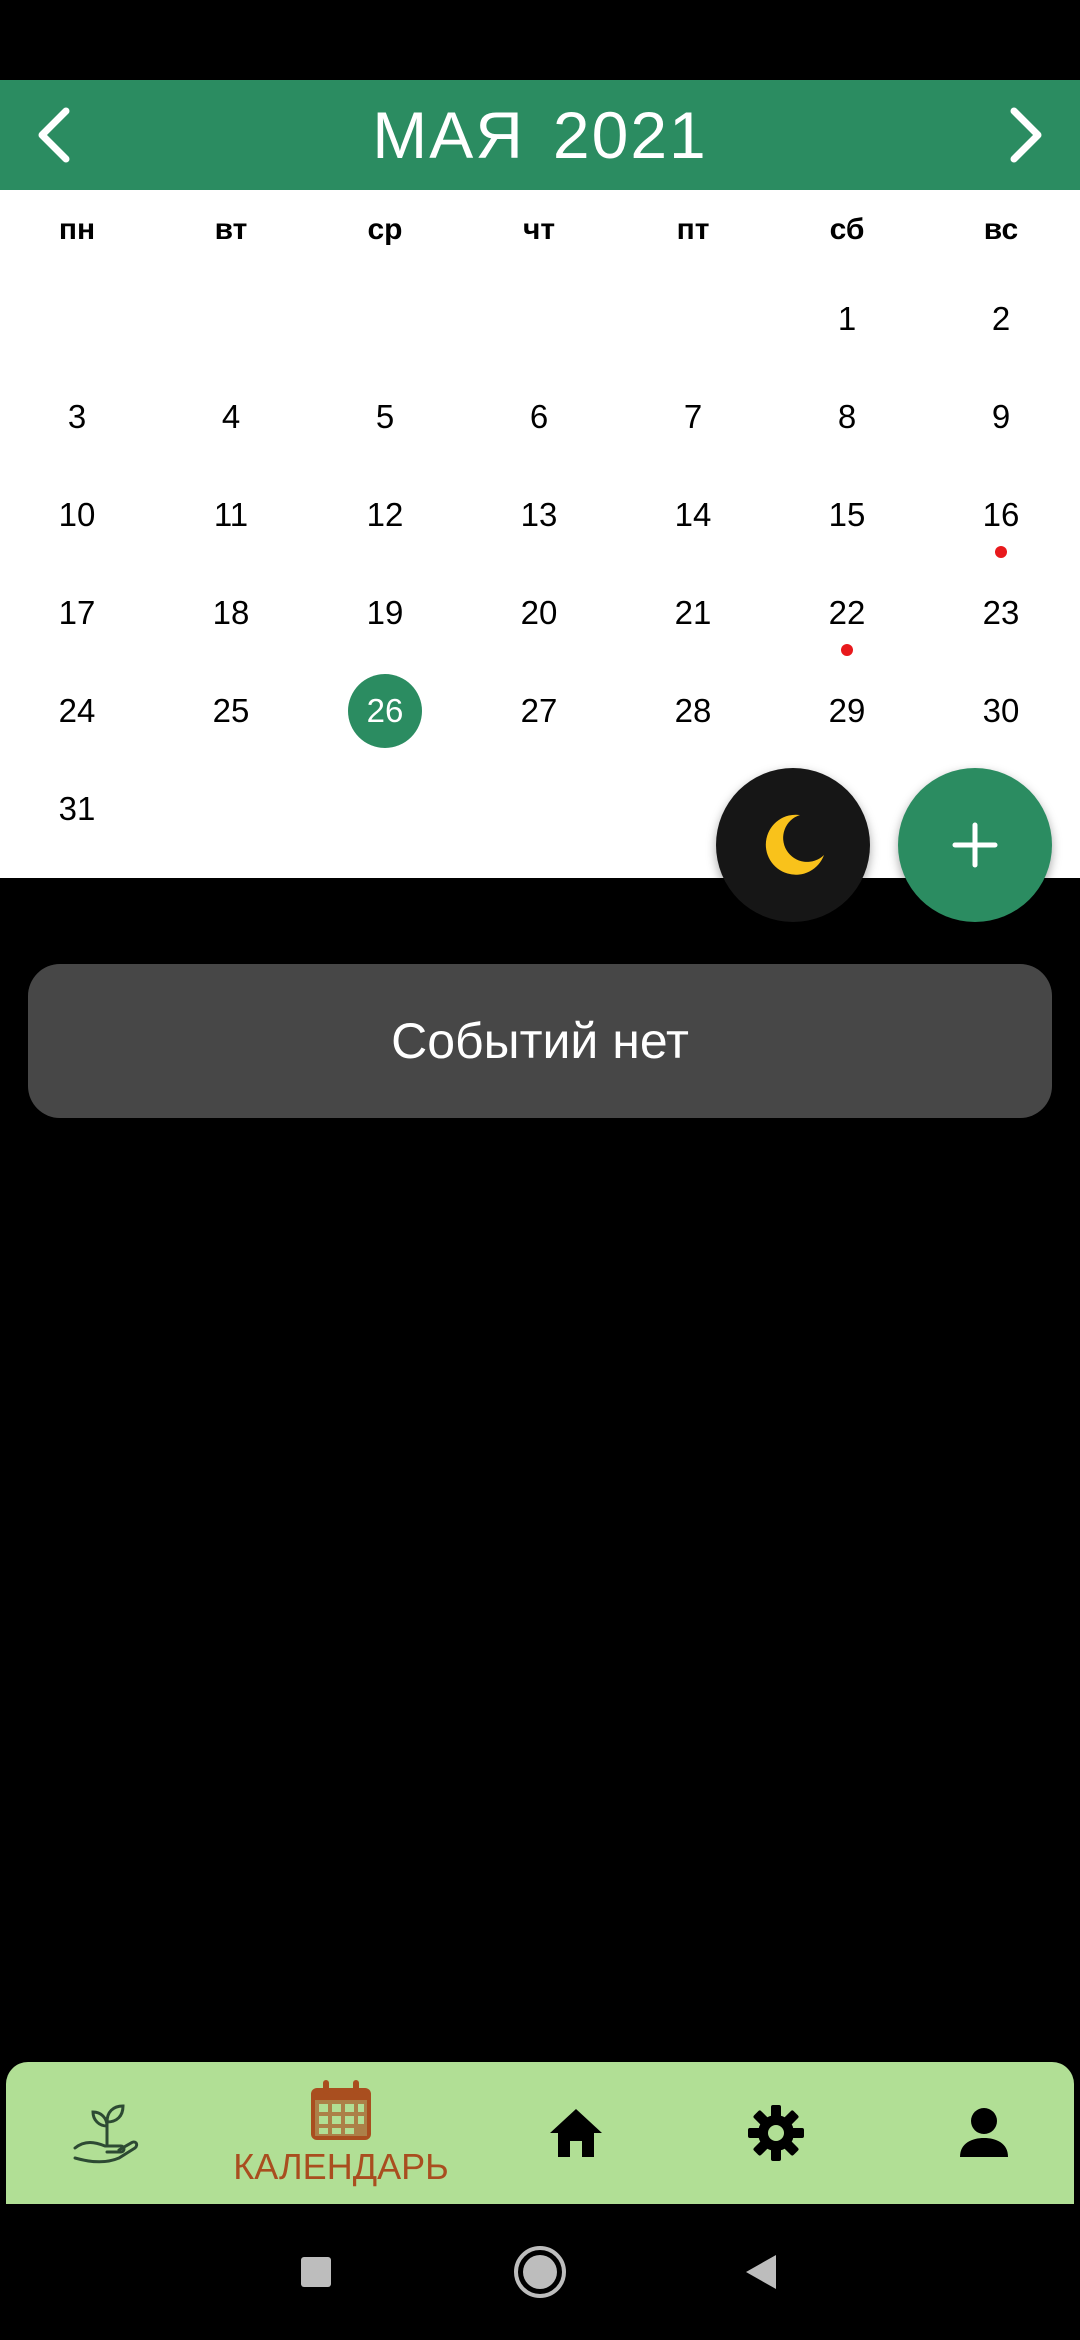  I want to click on day-number: 8, so click(847, 416).